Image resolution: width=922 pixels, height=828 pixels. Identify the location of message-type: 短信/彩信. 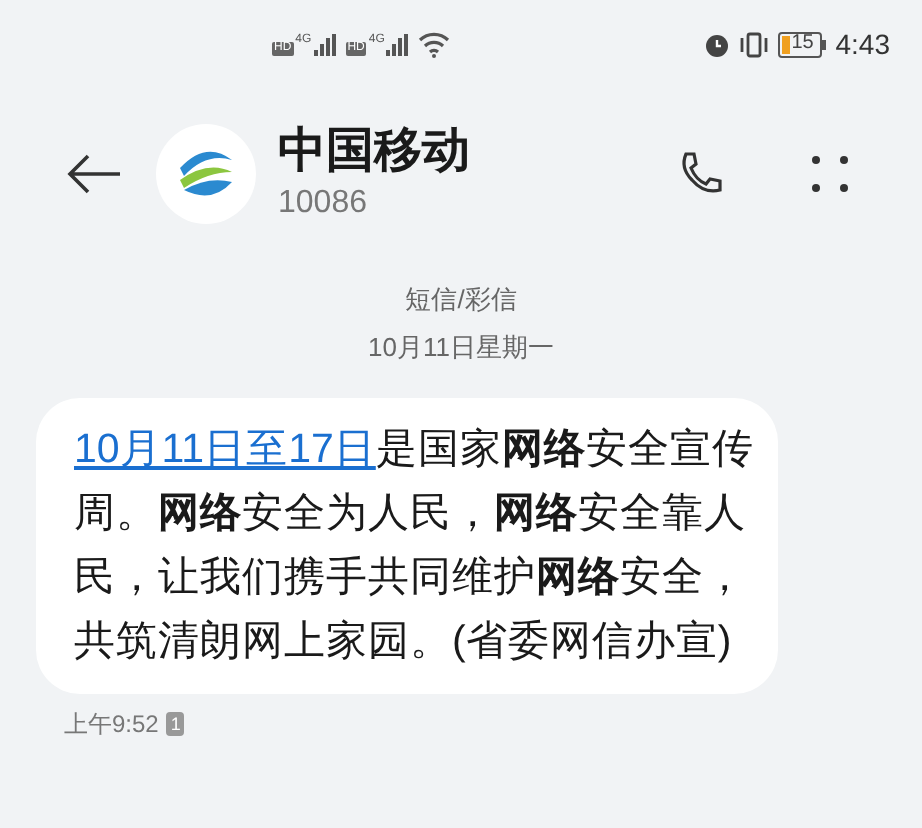
(461, 300).